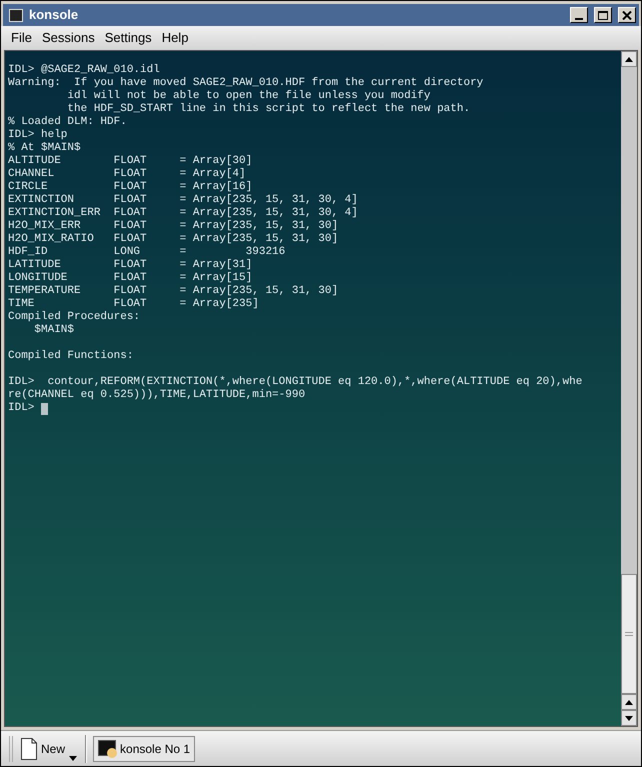  What do you see at coordinates (174, 239) in the screenshot?
I see `terminal-line: H2O_MIX_RATIO FLOAT = Array[235, 15, 31, 30]` at bounding box center [174, 239].